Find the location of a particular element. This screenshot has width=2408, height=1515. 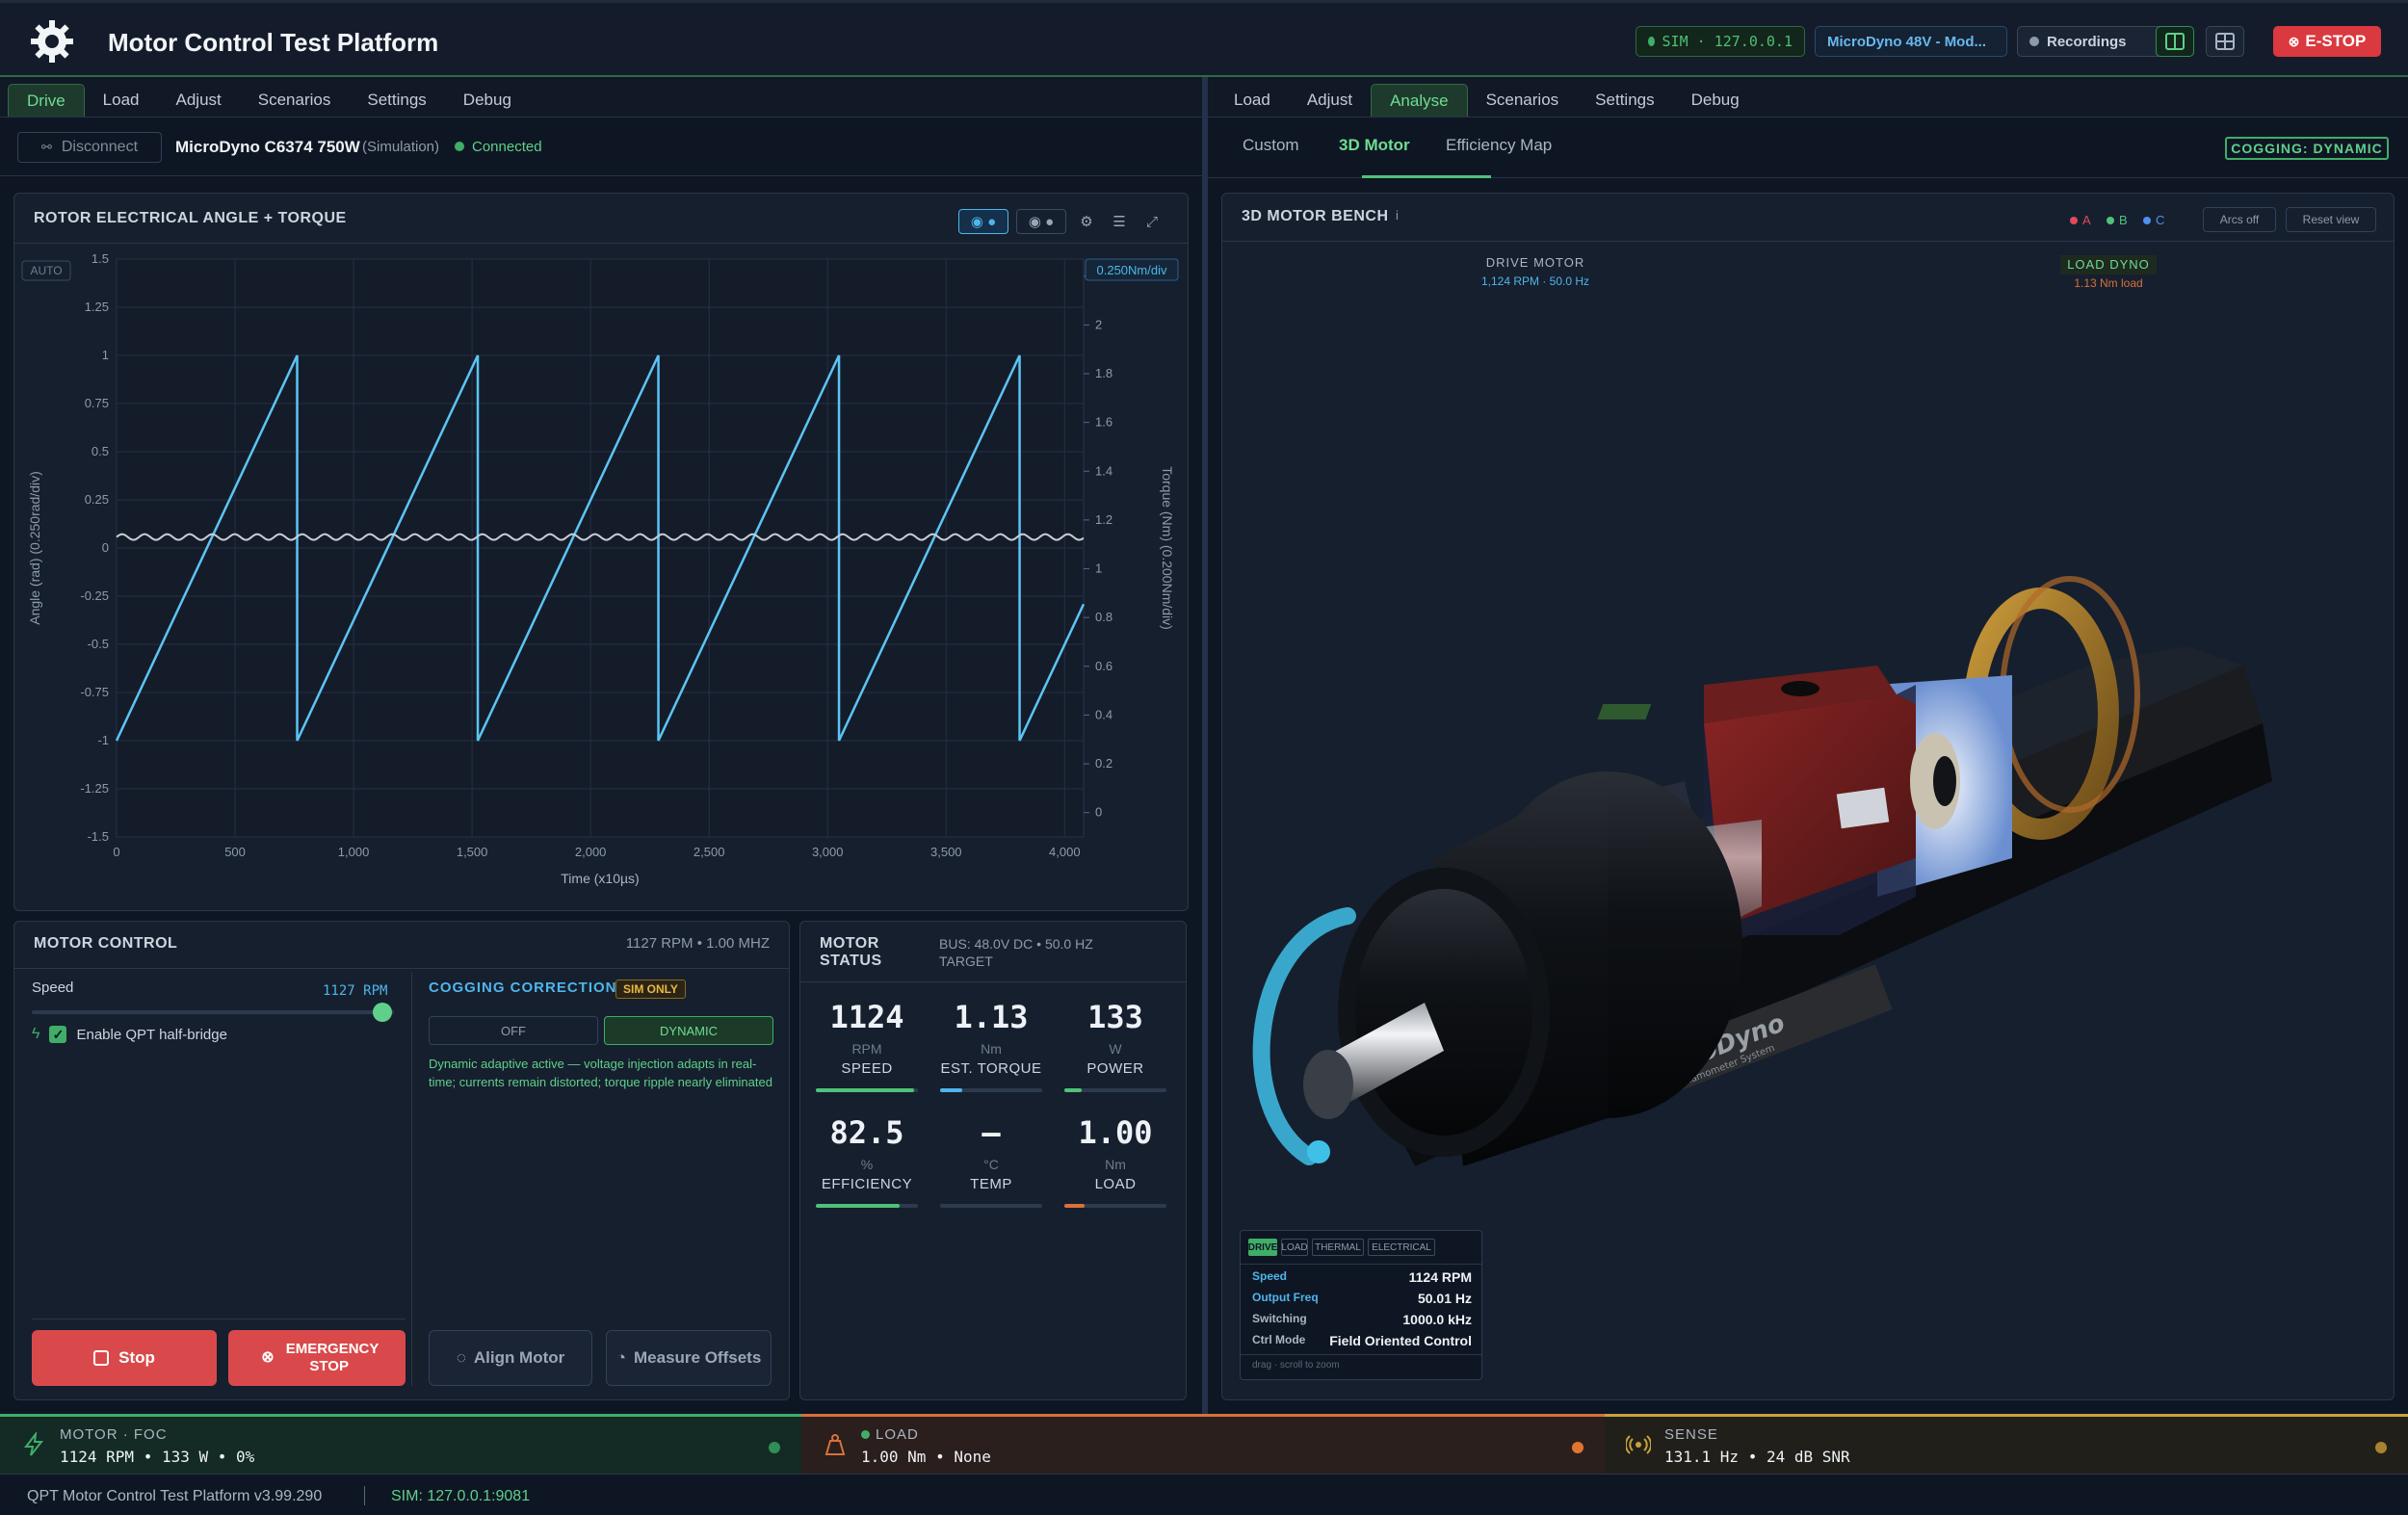

mini-tab-drive: DRIVE is located at coordinates (1262, 1248).